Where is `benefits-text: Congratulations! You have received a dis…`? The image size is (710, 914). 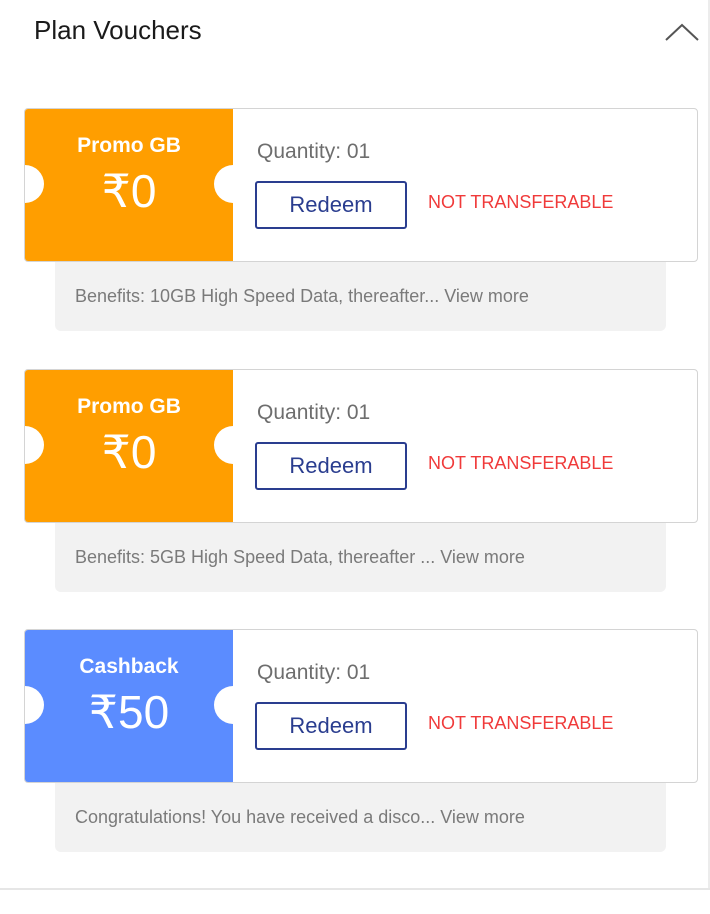
benefits-text: Congratulations! You have received a dis… is located at coordinates (300, 817).